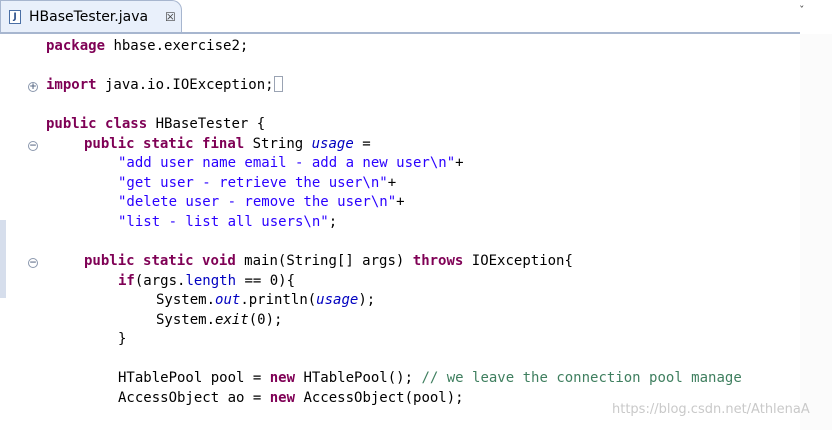  I want to click on editor-tab-bar: J HBaseTester.java ☒ ˇ, so click(416, 17).